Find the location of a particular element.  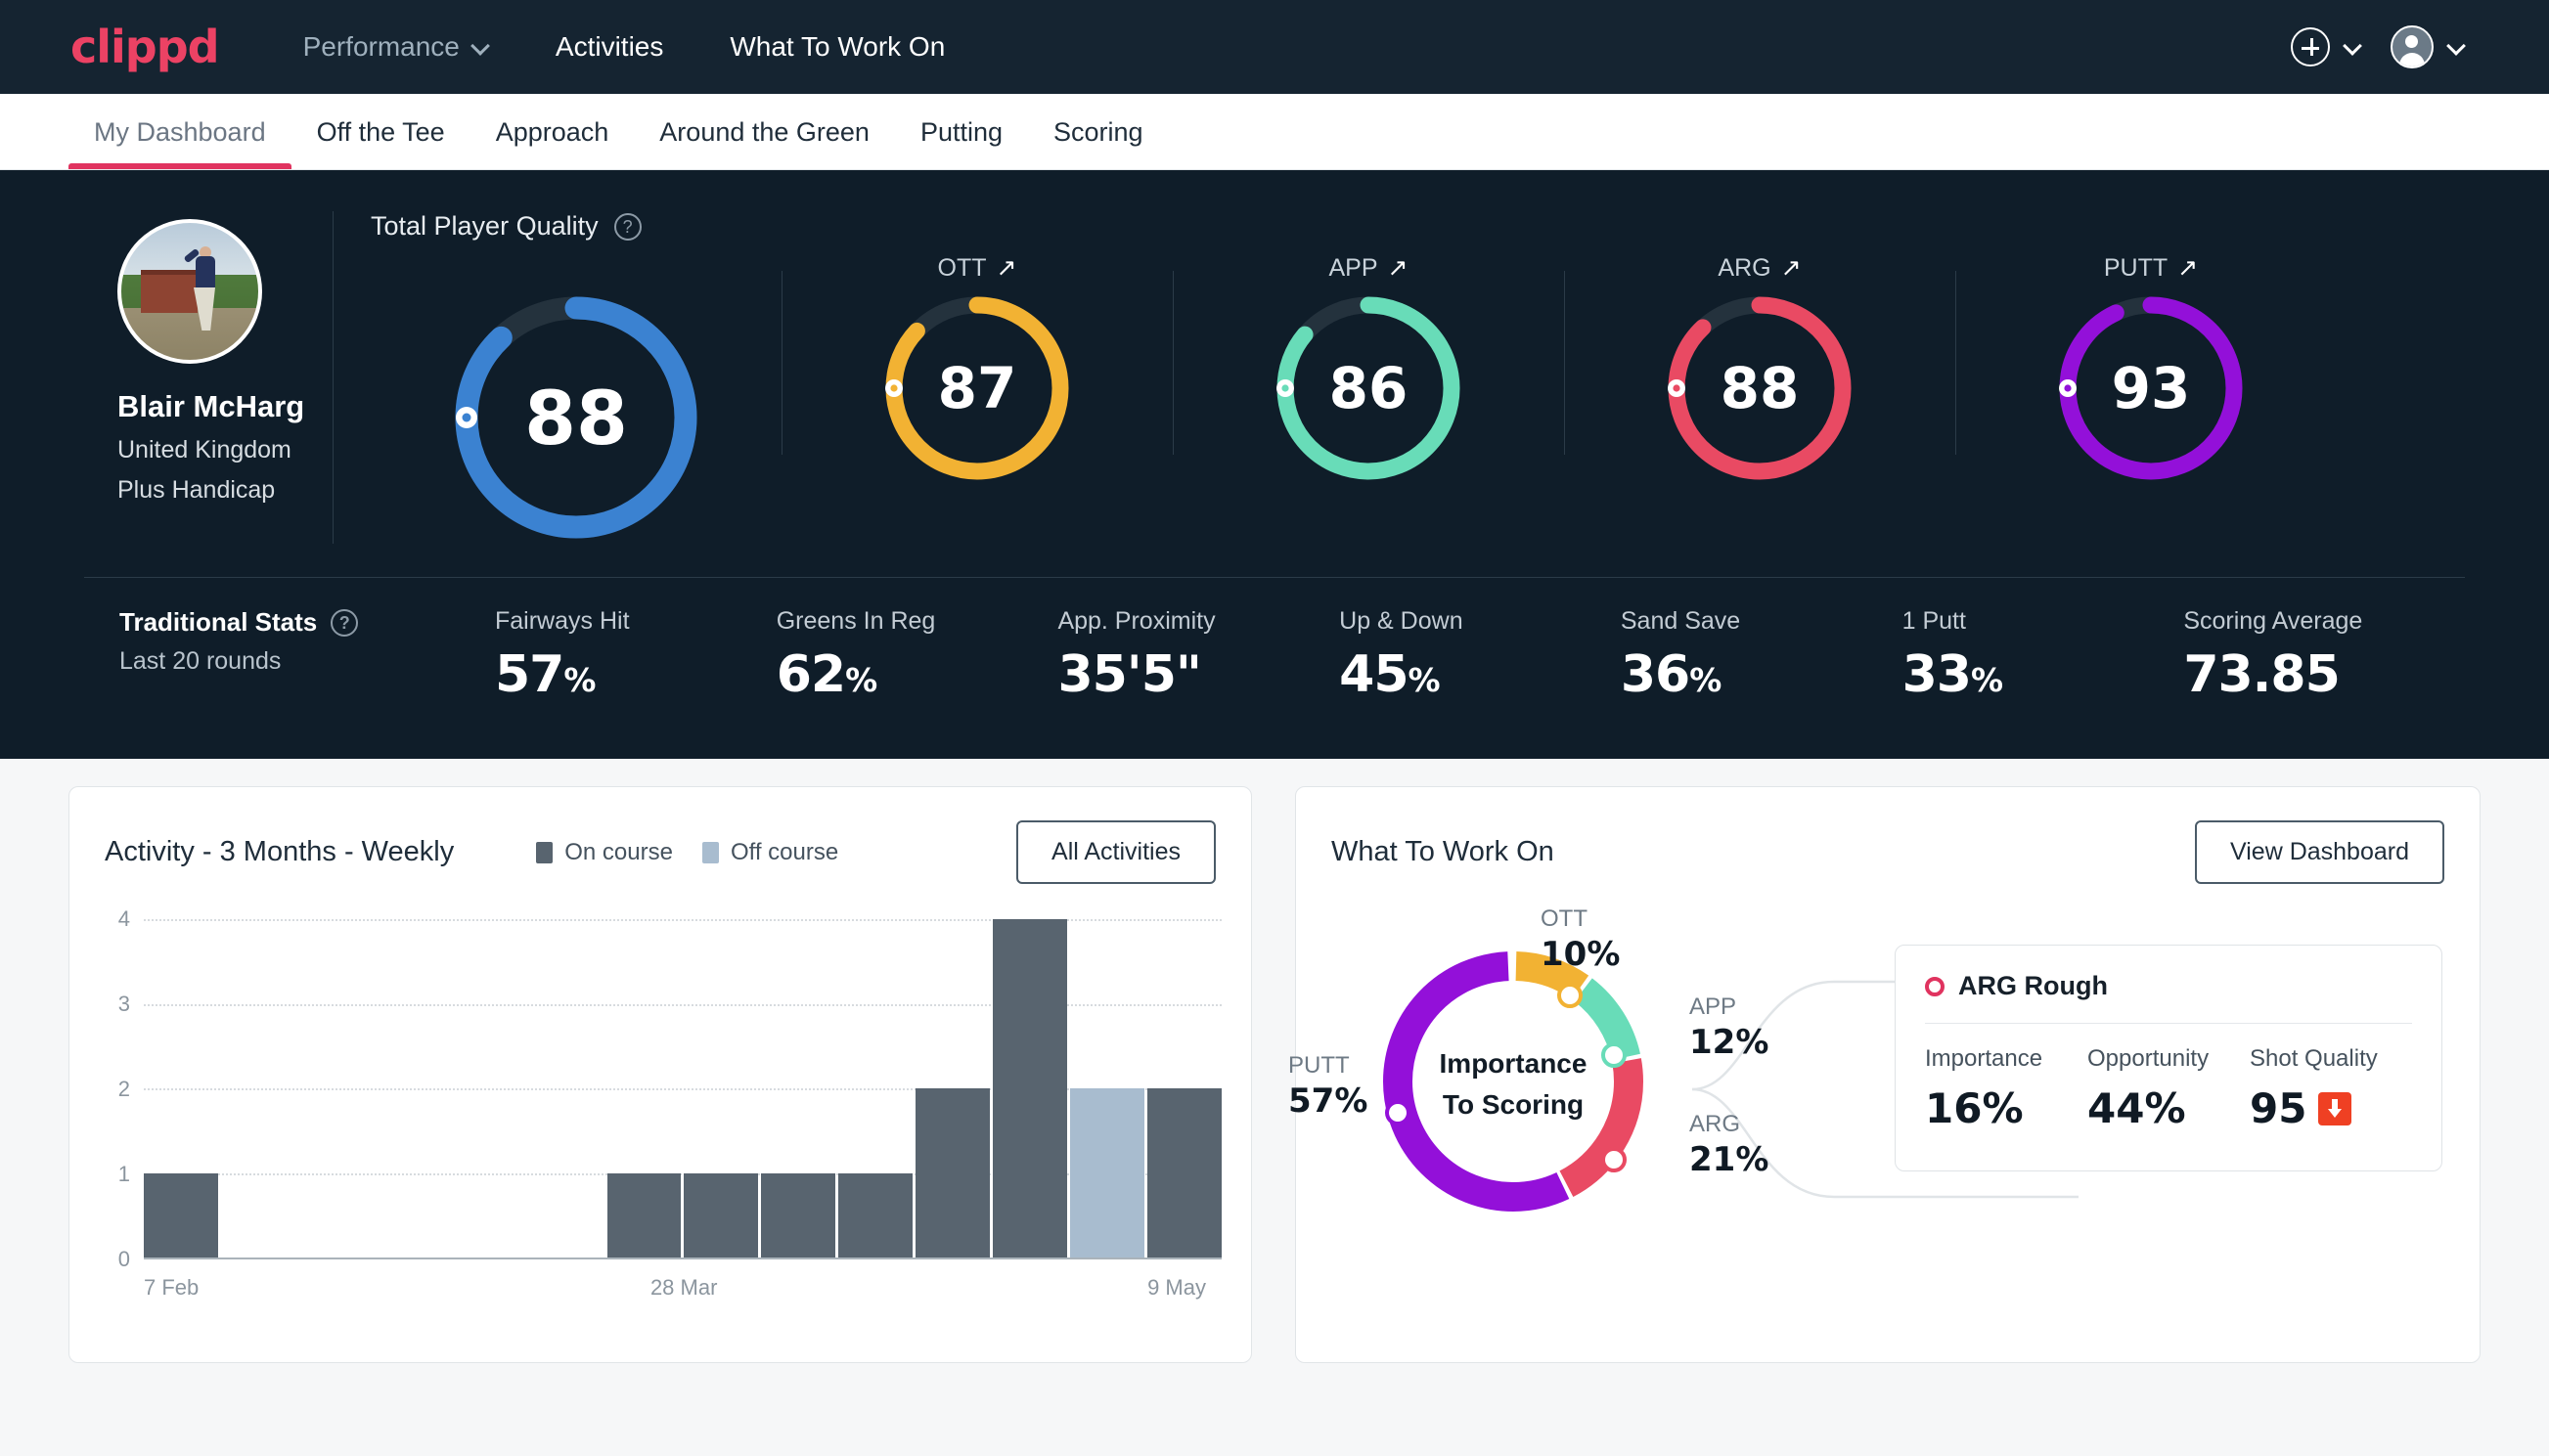

nav-item-performance: Performance is located at coordinates (396, 46).